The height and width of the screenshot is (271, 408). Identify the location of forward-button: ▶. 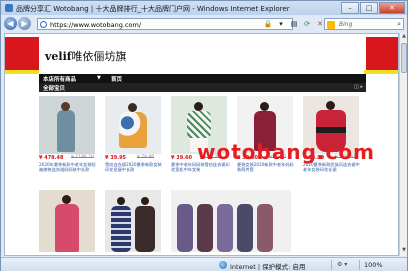
(24, 23).